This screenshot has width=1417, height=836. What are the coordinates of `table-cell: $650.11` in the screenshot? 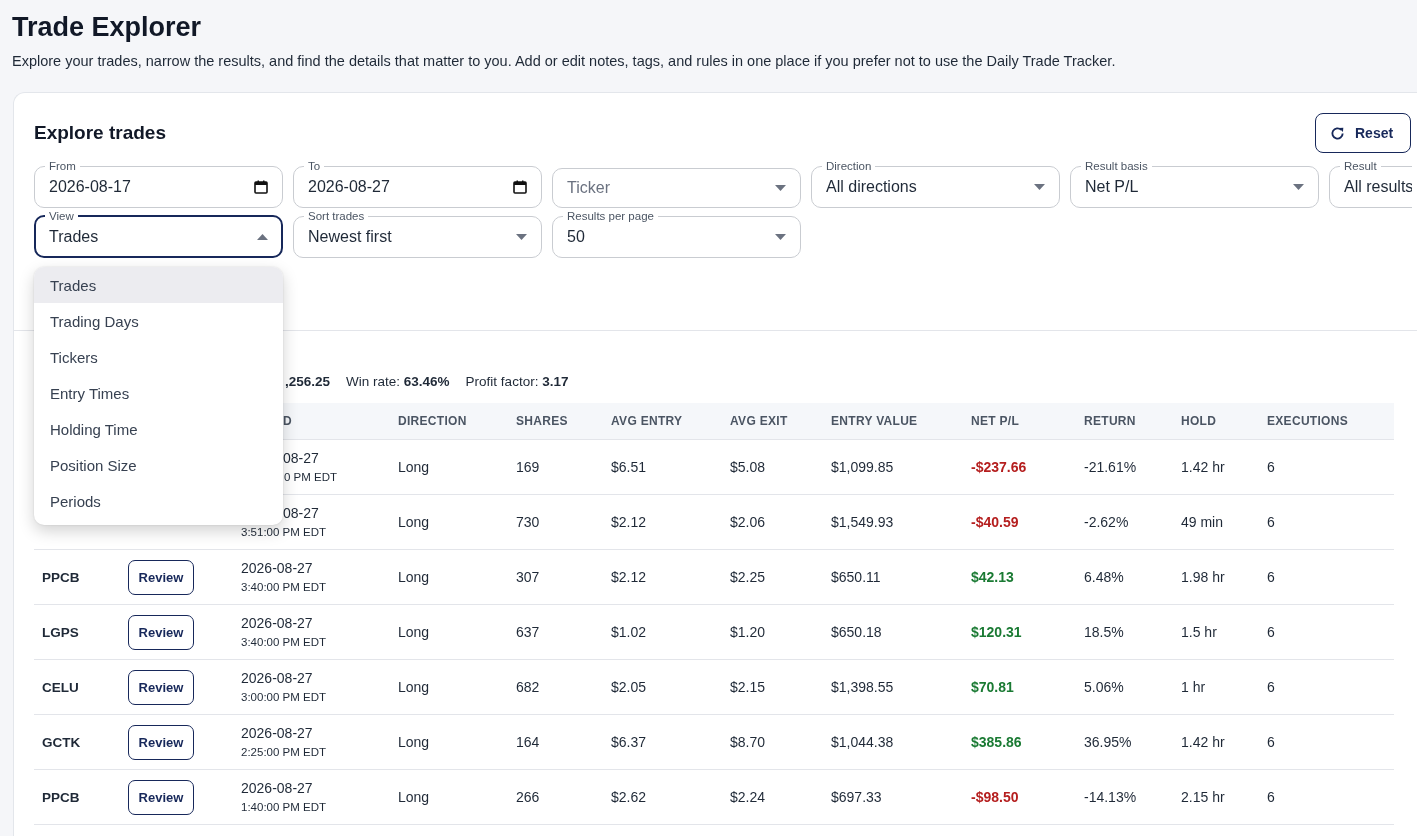 It's located at (856, 577).